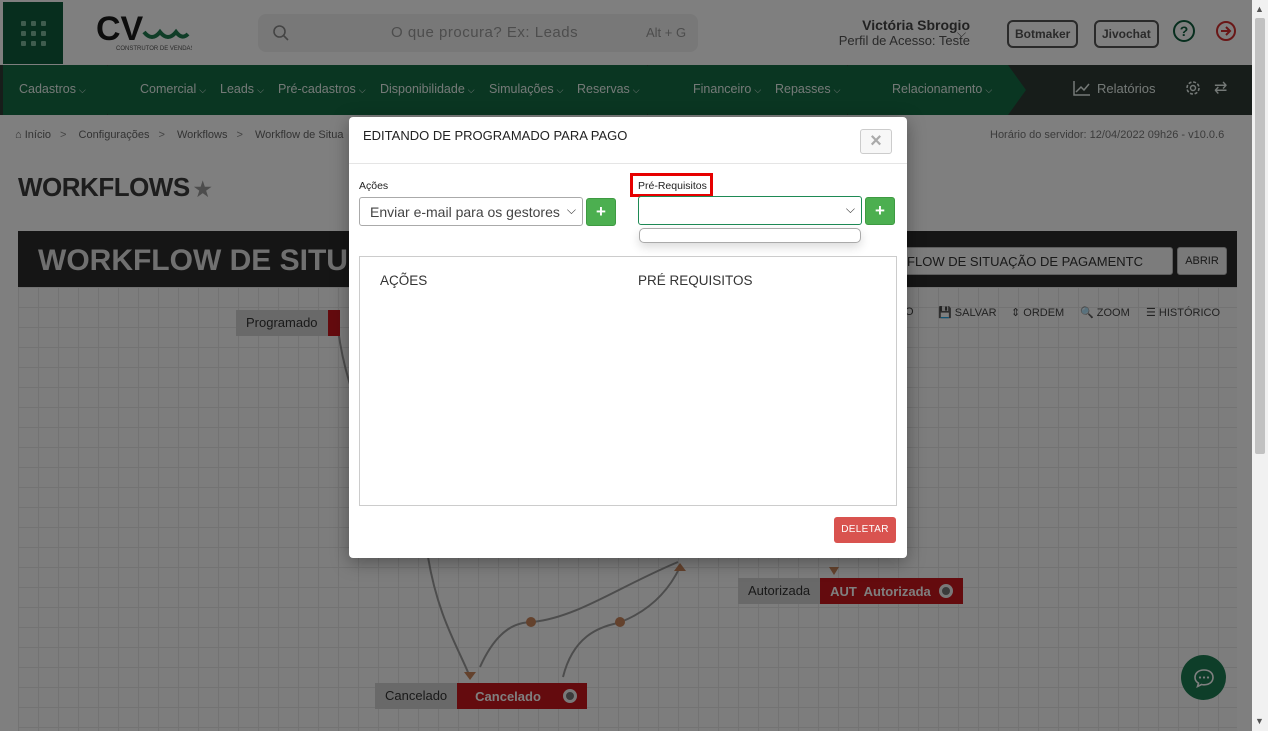  What do you see at coordinates (374, 186) in the screenshot?
I see `actions-label: Ações` at bounding box center [374, 186].